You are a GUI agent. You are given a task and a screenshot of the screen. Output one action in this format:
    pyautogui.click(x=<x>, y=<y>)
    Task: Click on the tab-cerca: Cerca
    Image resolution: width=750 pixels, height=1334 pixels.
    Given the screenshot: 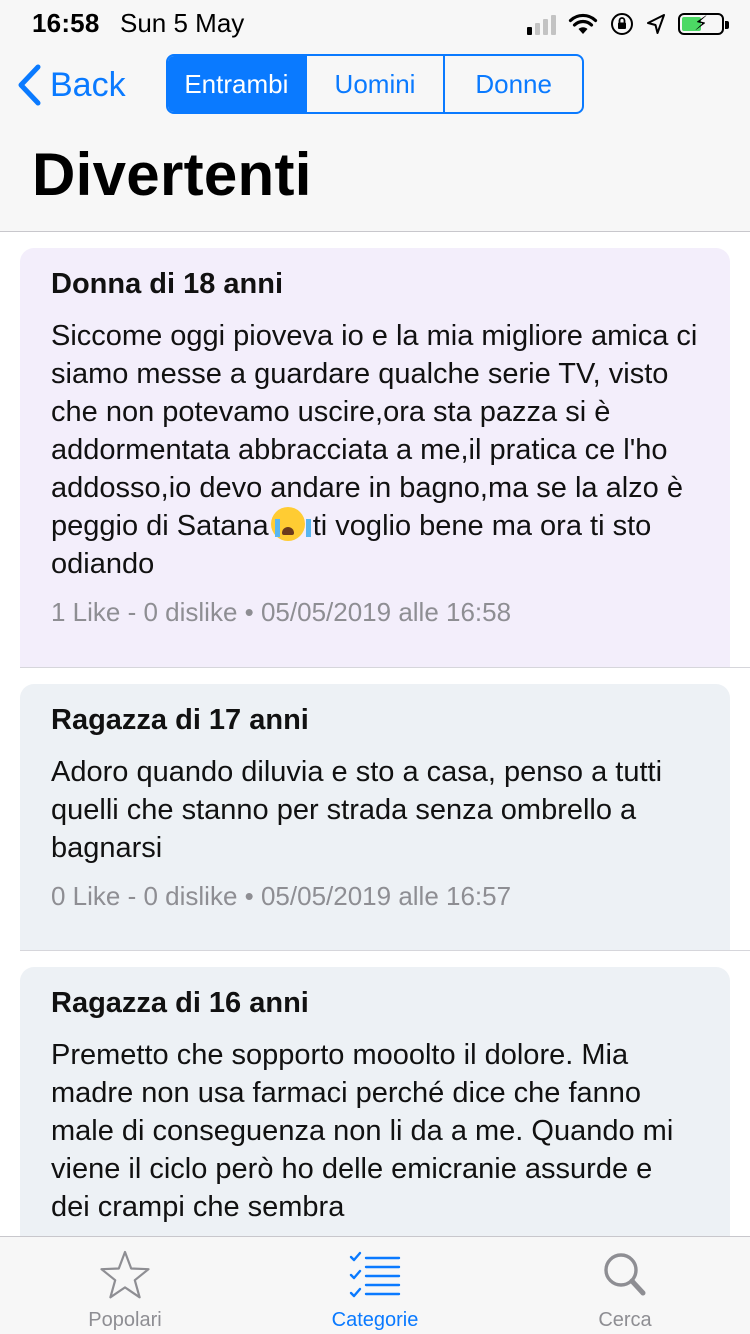 What is the action you would take?
    pyautogui.click(x=625, y=1285)
    